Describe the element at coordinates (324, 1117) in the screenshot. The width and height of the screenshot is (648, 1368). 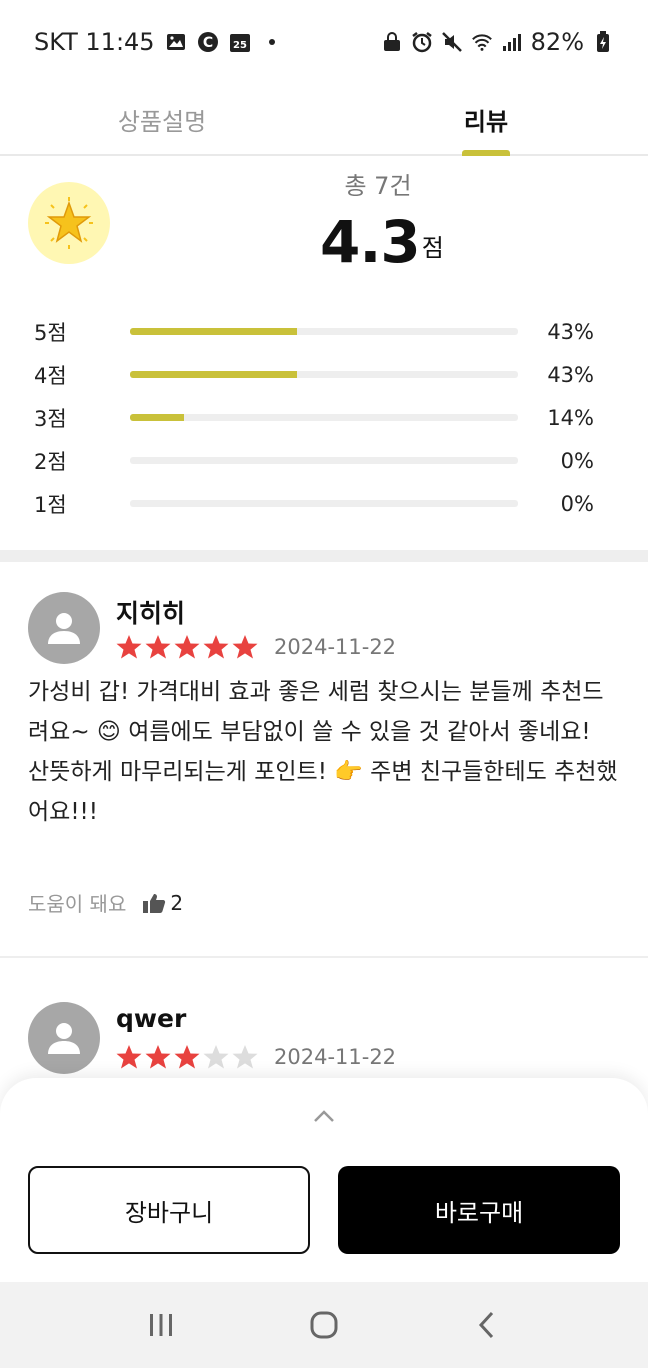
I see `chevron-up-icon` at that location.